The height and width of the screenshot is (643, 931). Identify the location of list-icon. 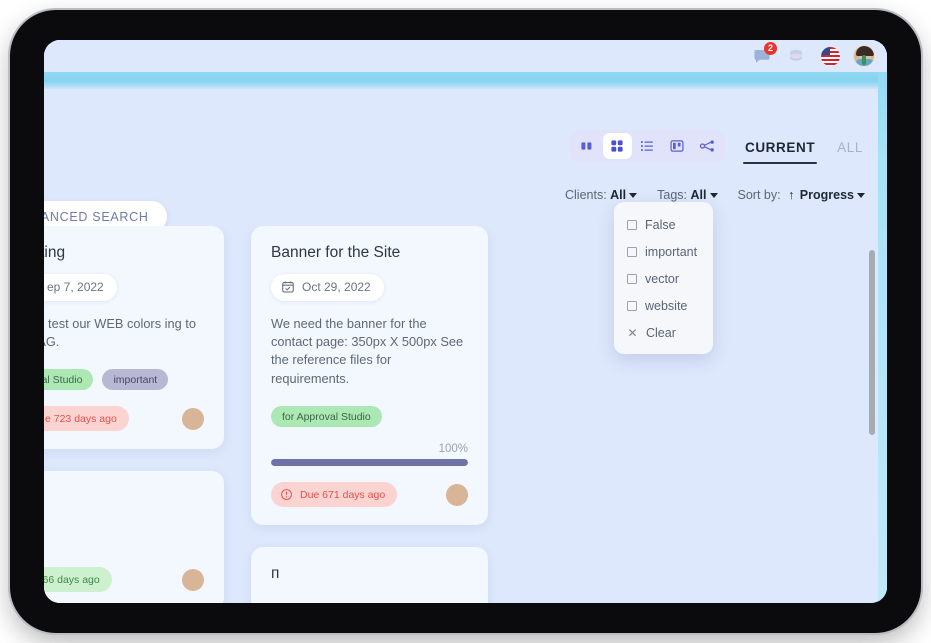
(647, 146).